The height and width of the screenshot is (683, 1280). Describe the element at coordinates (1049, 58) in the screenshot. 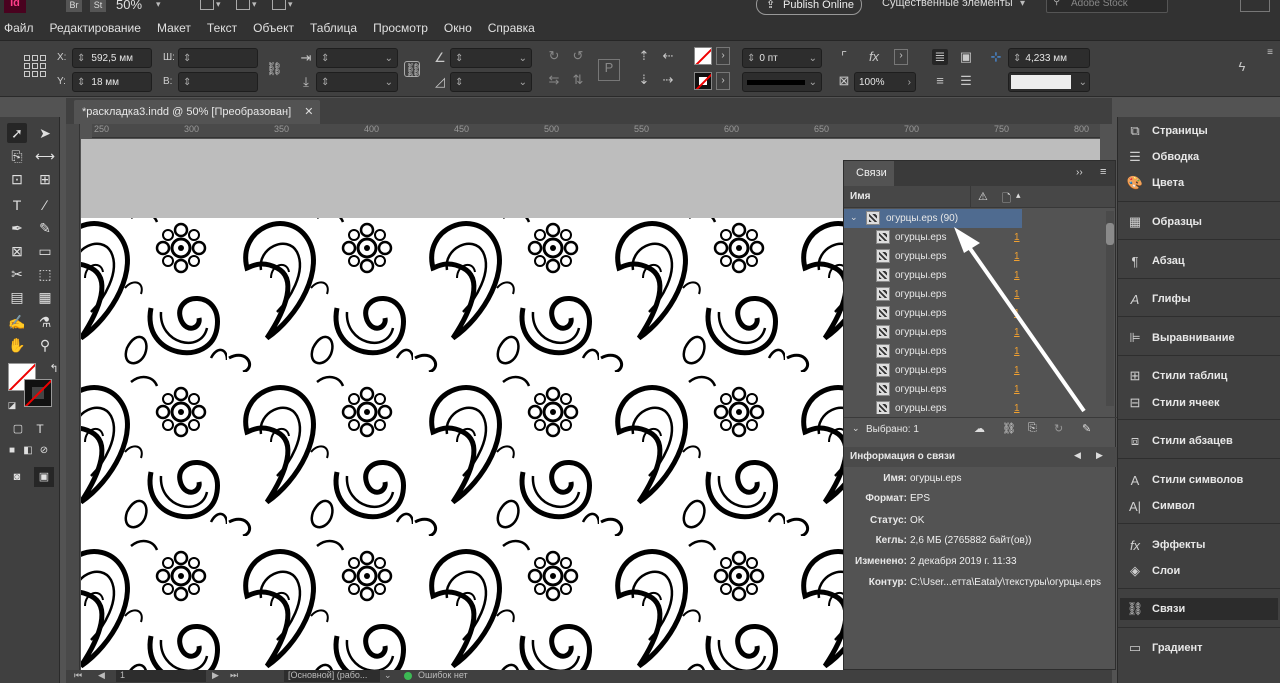

I see `gap-field: ⇕ 4,233 мм` at that location.